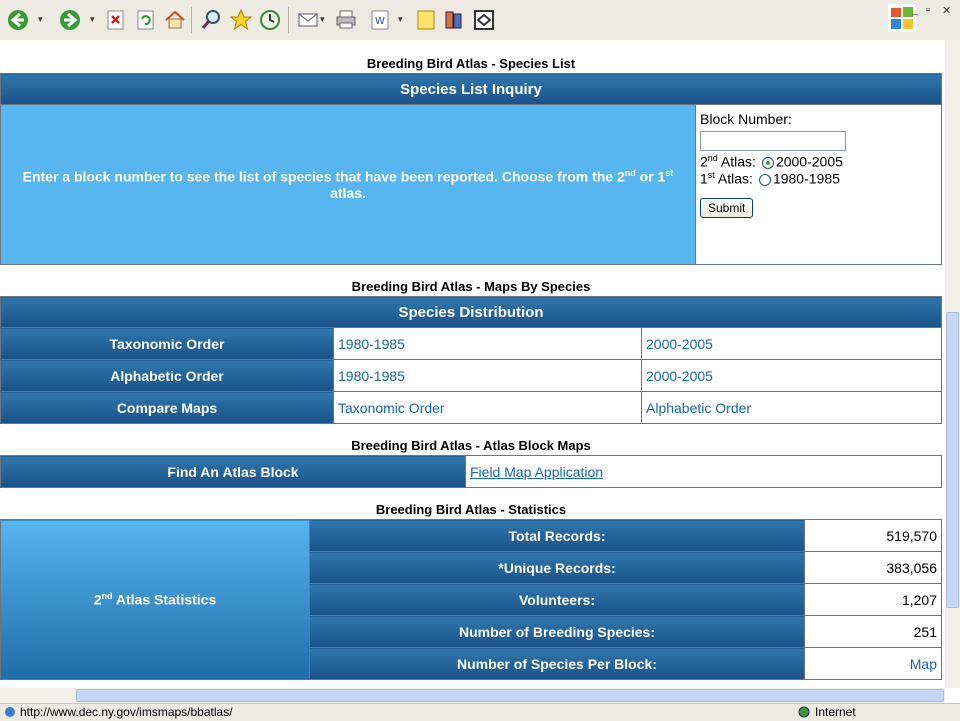 The width and height of the screenshot is (960, 721). What do you see at coordinates (946, 10) in the screenshot?
I see `close-icon: ✕` at bounding box center [946, 10].